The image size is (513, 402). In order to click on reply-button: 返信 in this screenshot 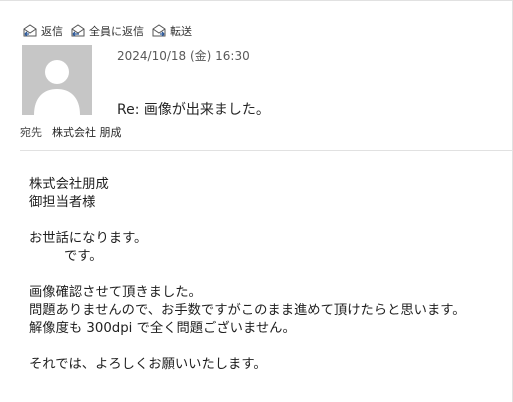, I will do `click(42, 31)`.